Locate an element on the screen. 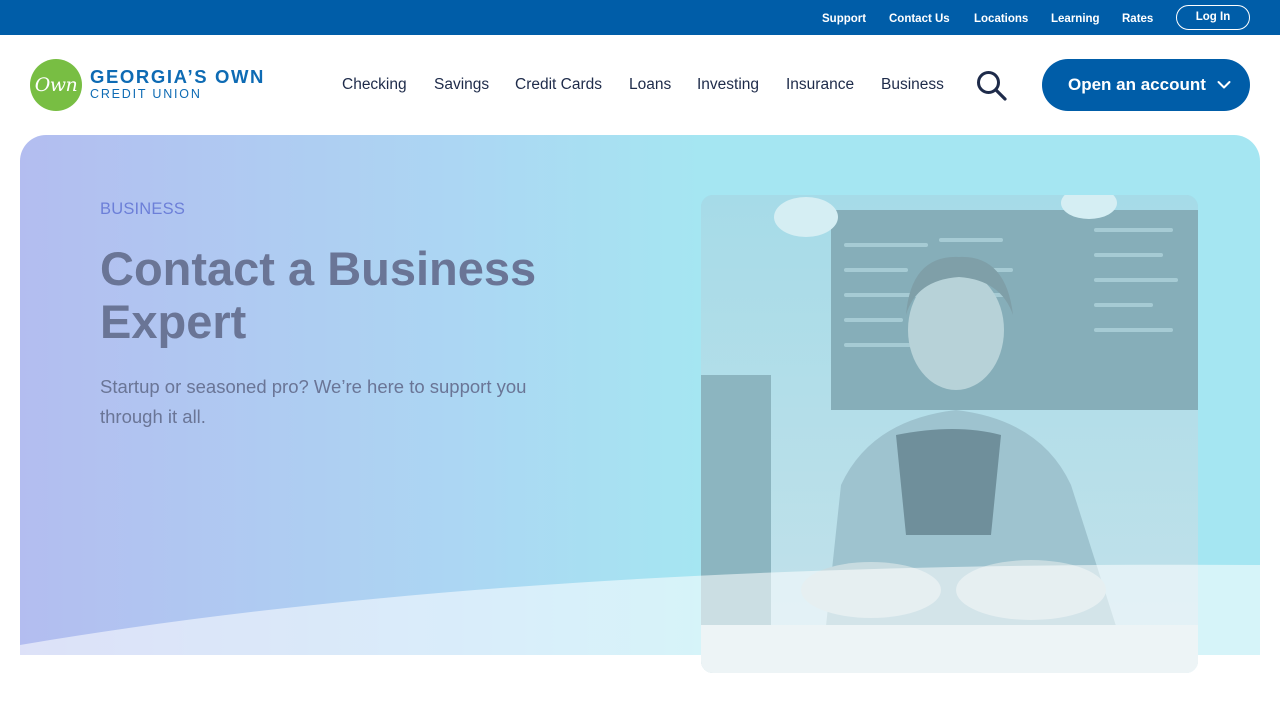 This screenshot has height=720, width=1280. nav-item-business: Business is located at coordinates (912, 85).